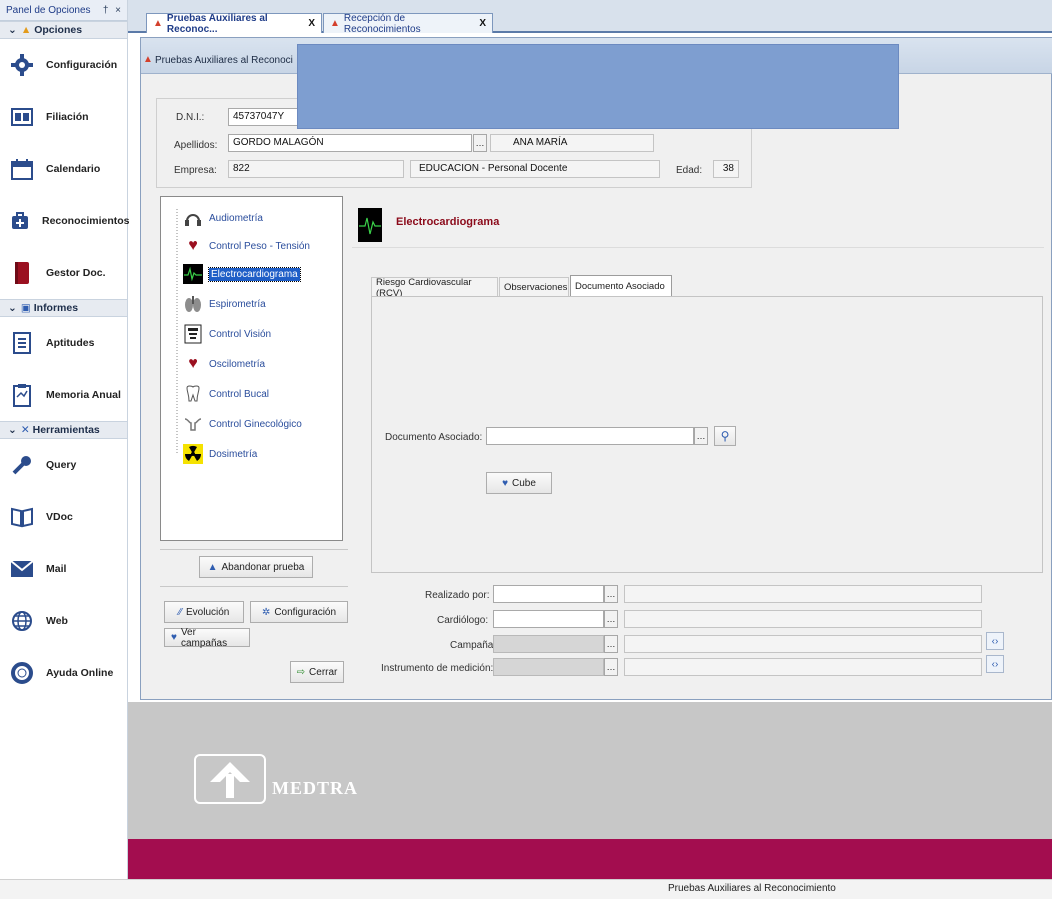 The image size is (1052, 899). What do you see at coordinates (534, 287) in the screenshot?
I see `tab-observaciones: Observaciones` at bounding box center [534, 287].